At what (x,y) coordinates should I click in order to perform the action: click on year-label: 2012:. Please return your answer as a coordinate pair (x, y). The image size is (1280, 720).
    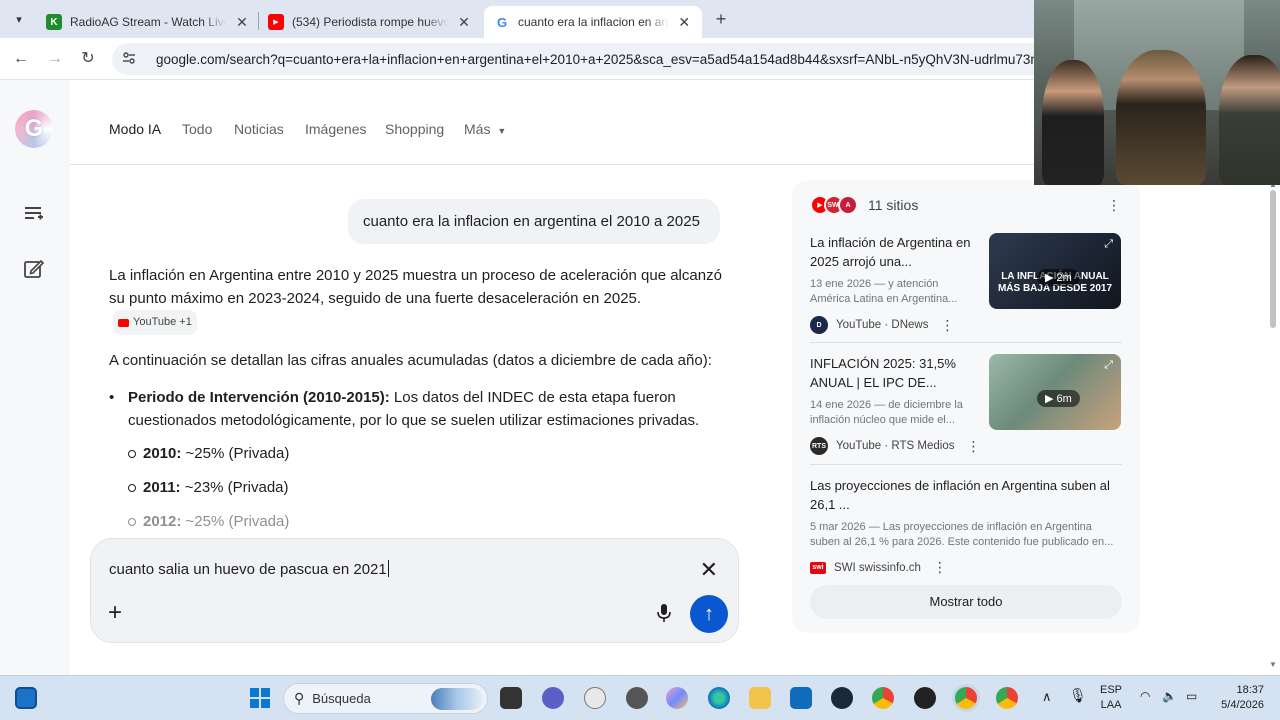
    Looking at the image, I should click on (162, 521).